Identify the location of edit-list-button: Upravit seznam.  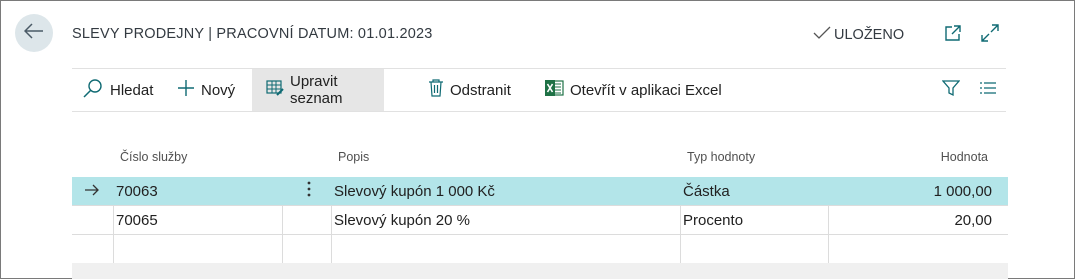
(318, 90).